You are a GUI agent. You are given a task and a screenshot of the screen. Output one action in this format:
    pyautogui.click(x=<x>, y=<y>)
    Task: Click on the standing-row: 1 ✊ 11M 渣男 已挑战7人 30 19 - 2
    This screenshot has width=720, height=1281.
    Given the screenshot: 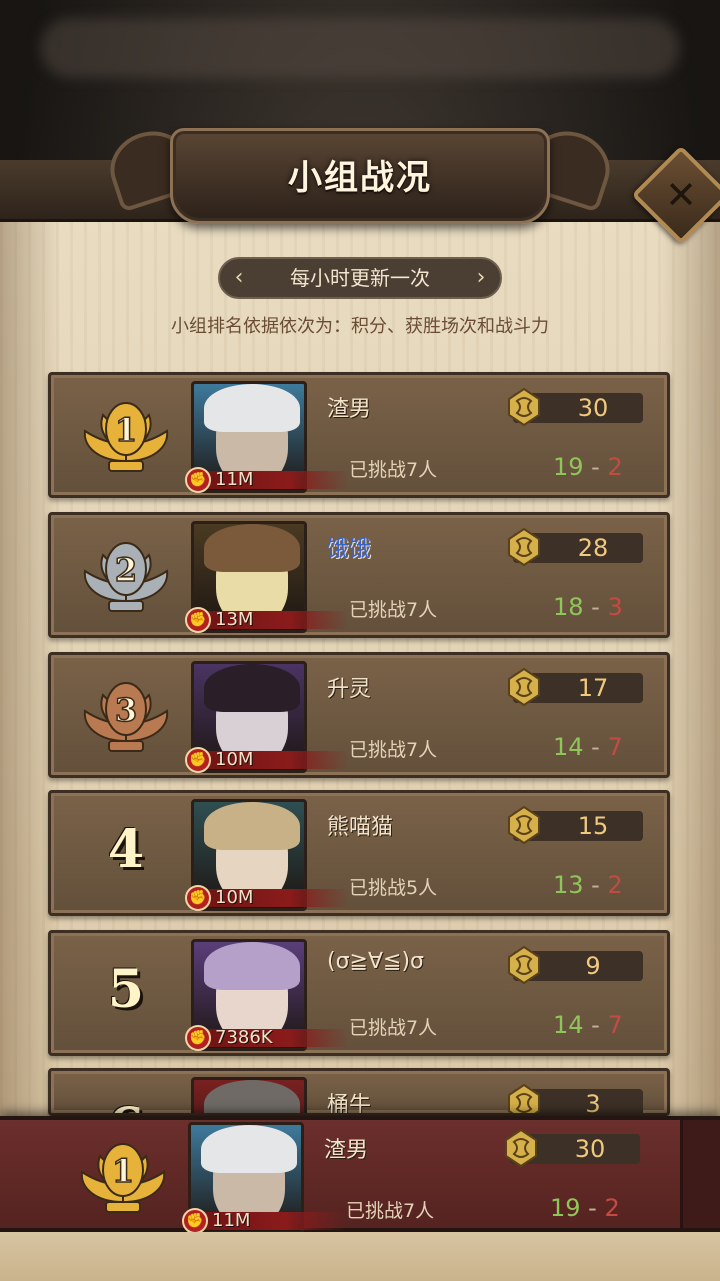 What is the action you would take?
    pyautogui.click(x=359, y=435)
    